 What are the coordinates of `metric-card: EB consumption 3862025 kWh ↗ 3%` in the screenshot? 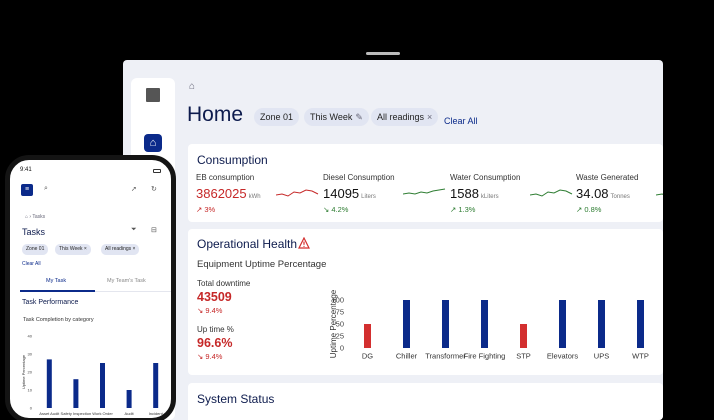 It's located at (258, 193).